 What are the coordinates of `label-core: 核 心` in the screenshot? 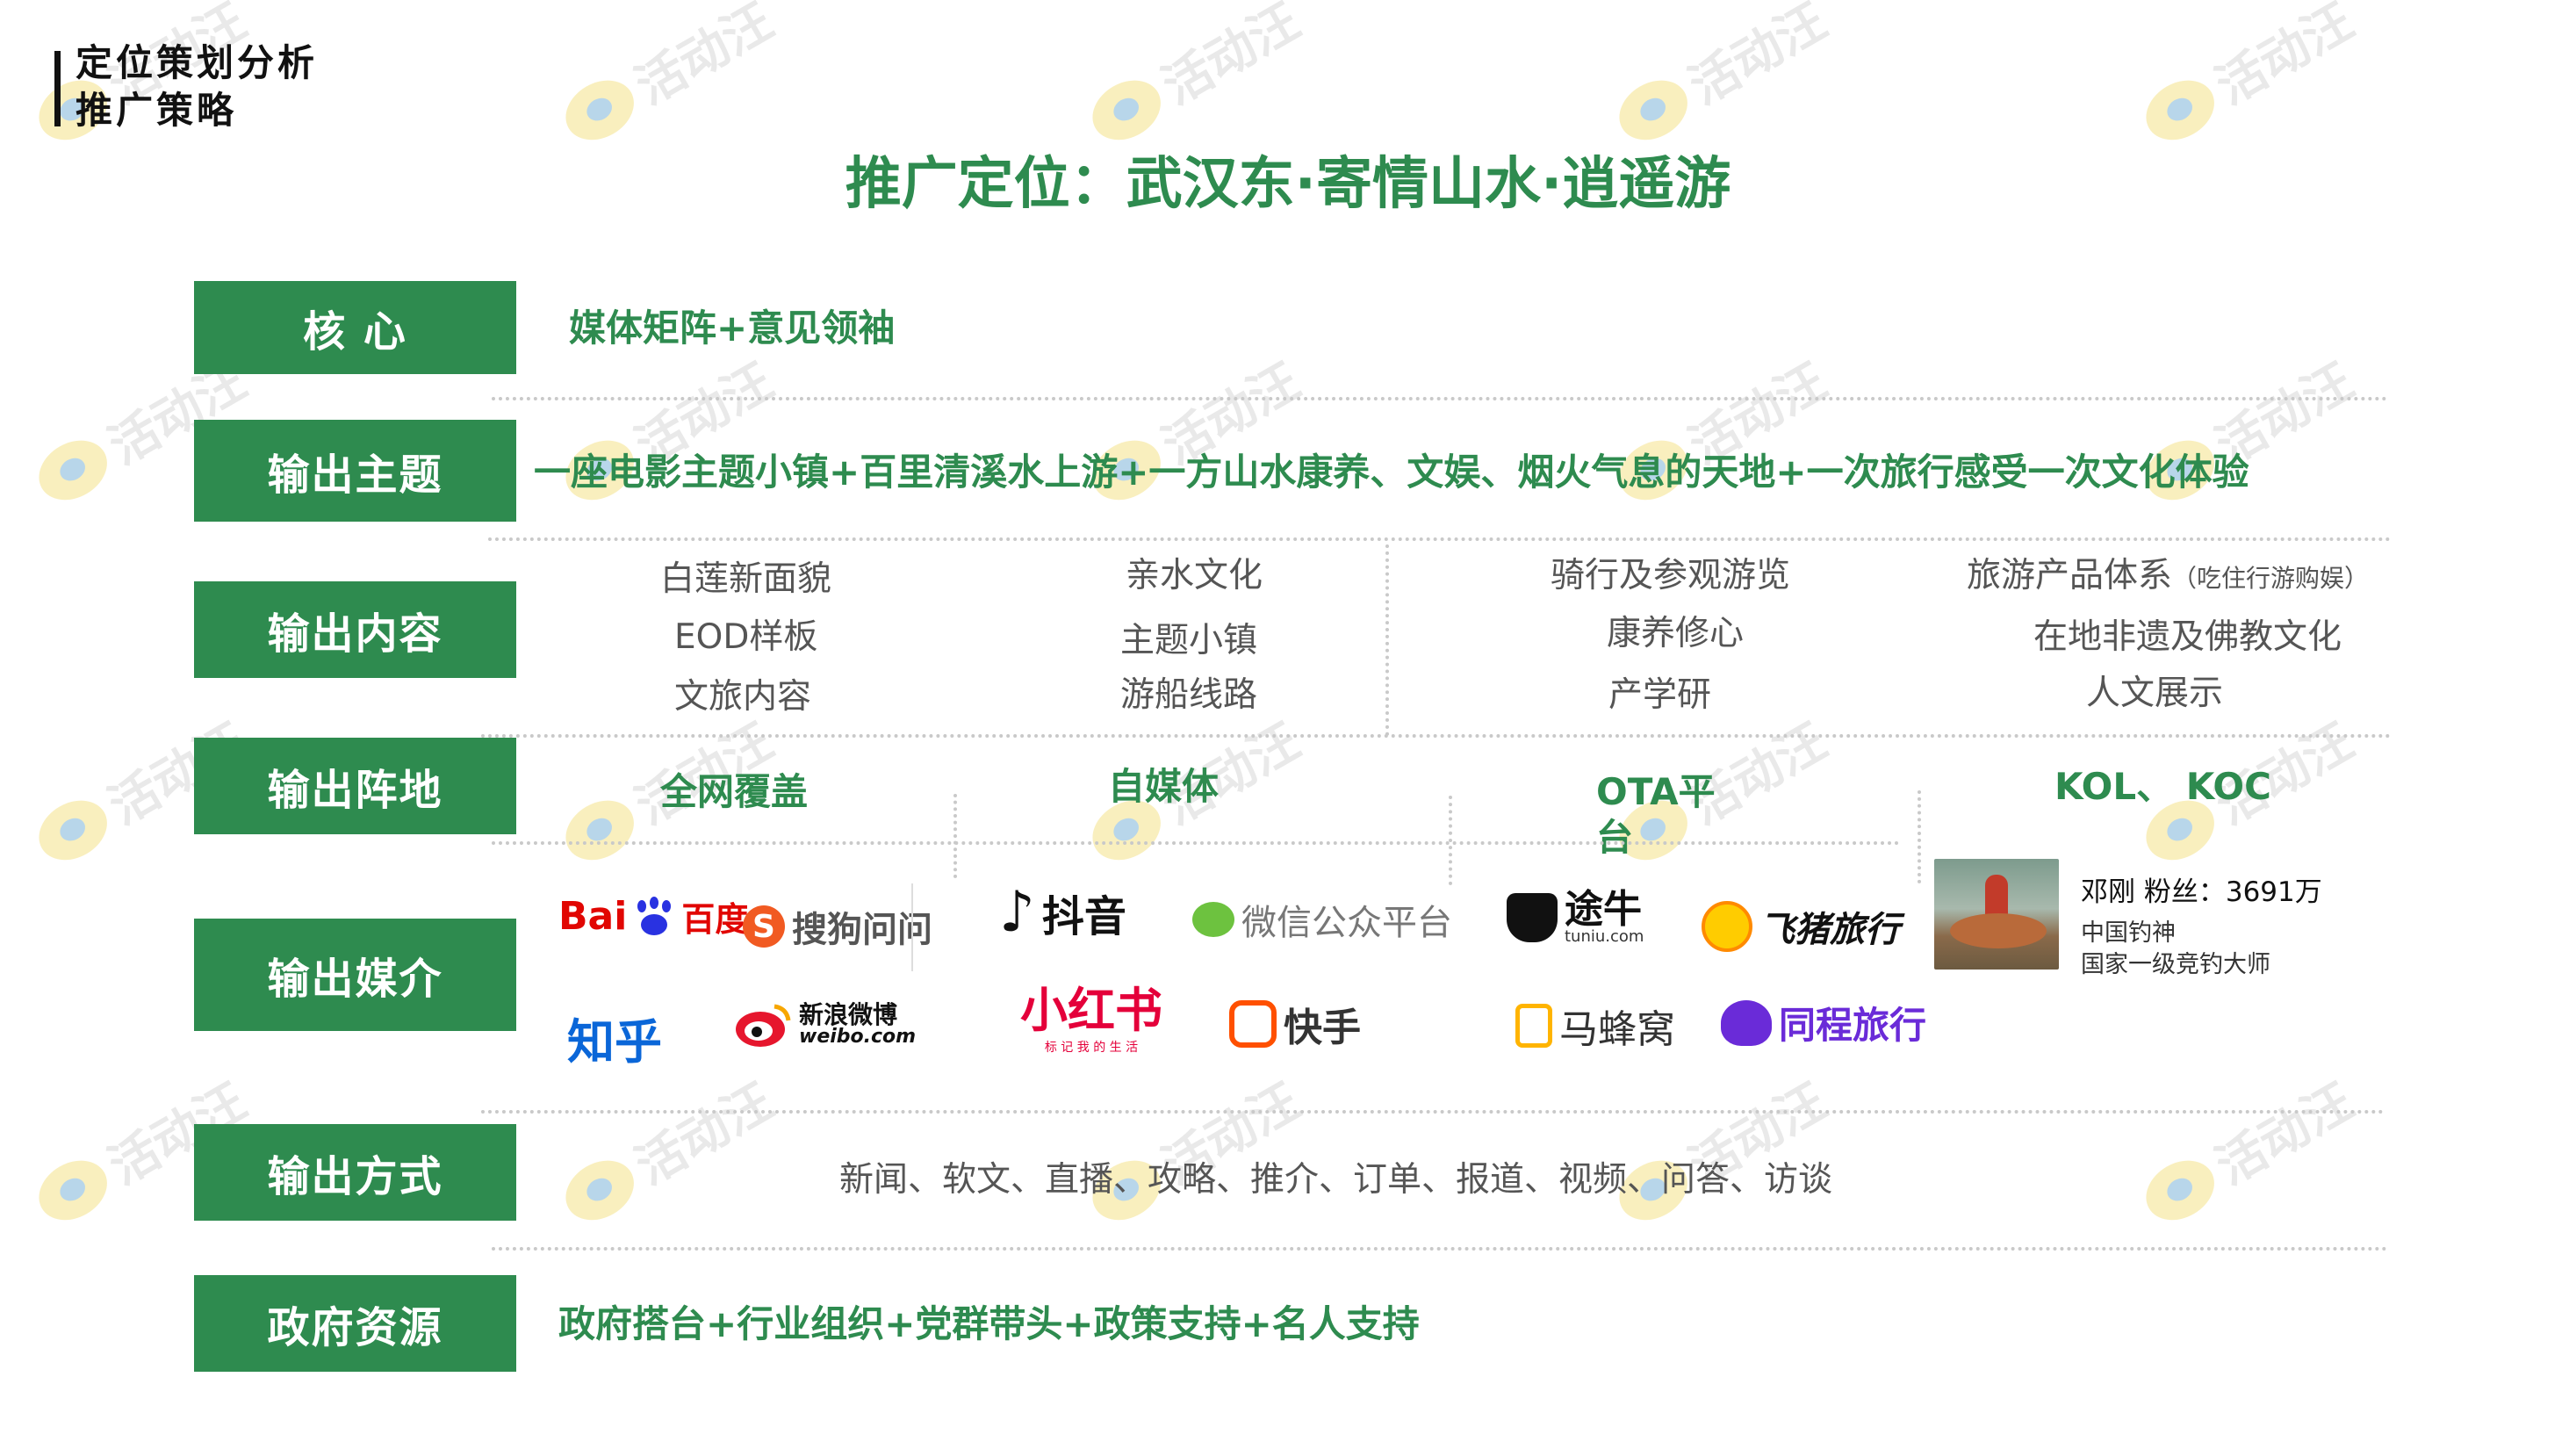 It's located at (355, 327).